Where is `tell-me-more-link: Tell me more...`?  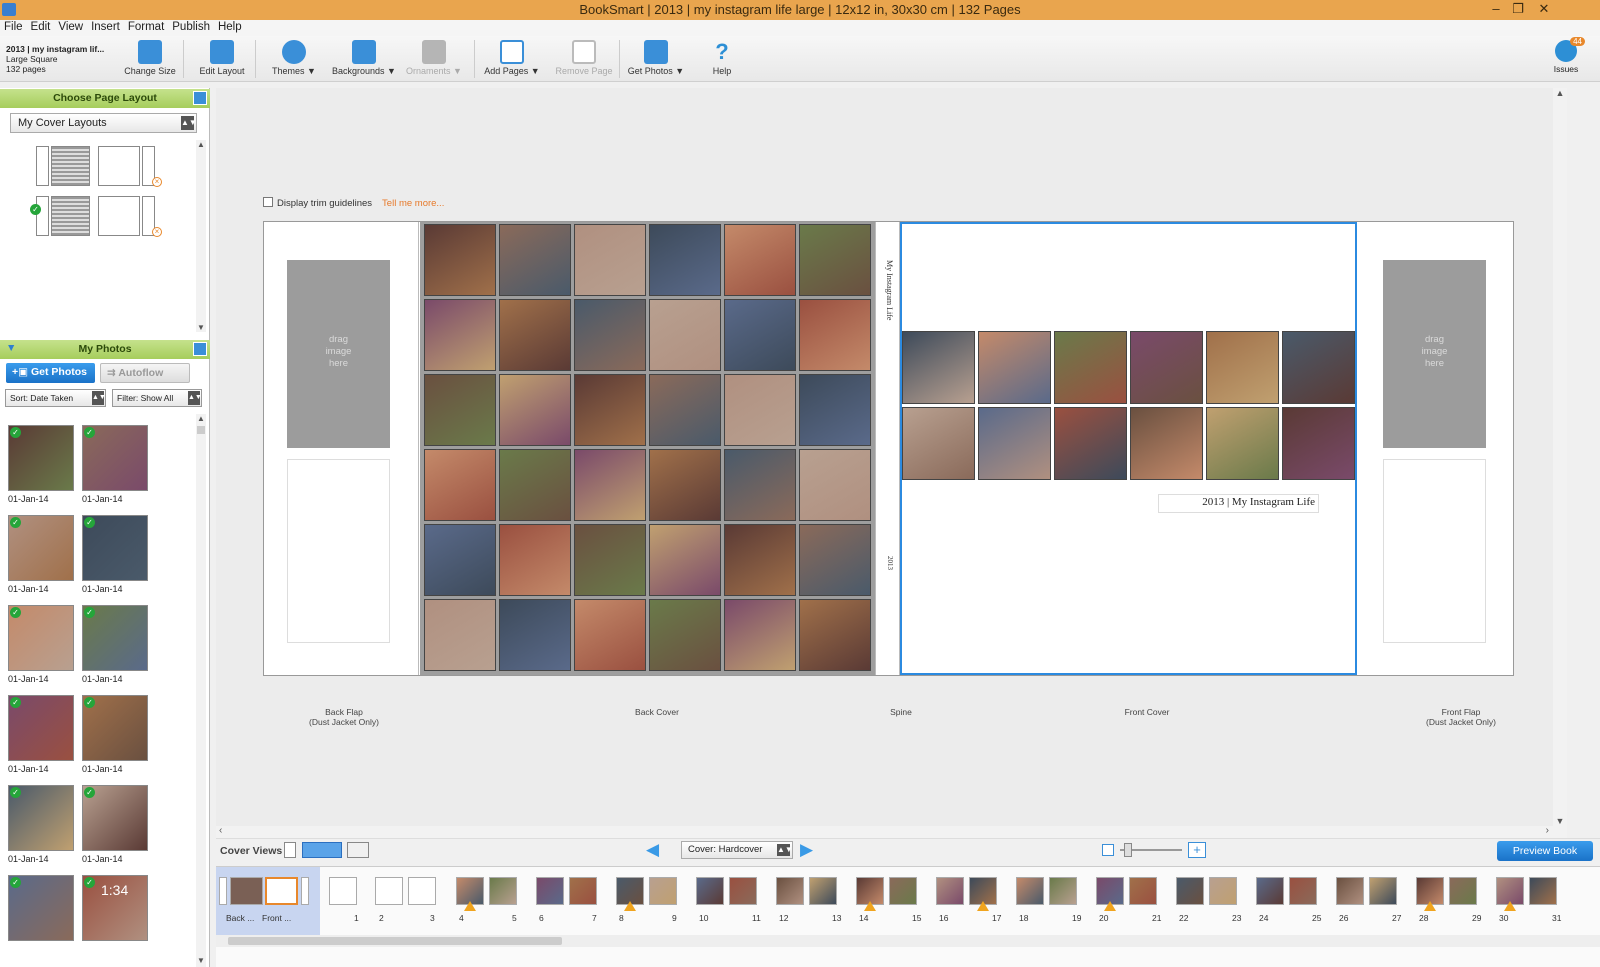 tell-me-more-link: Tell me more... is located at coordinates (413, 203).